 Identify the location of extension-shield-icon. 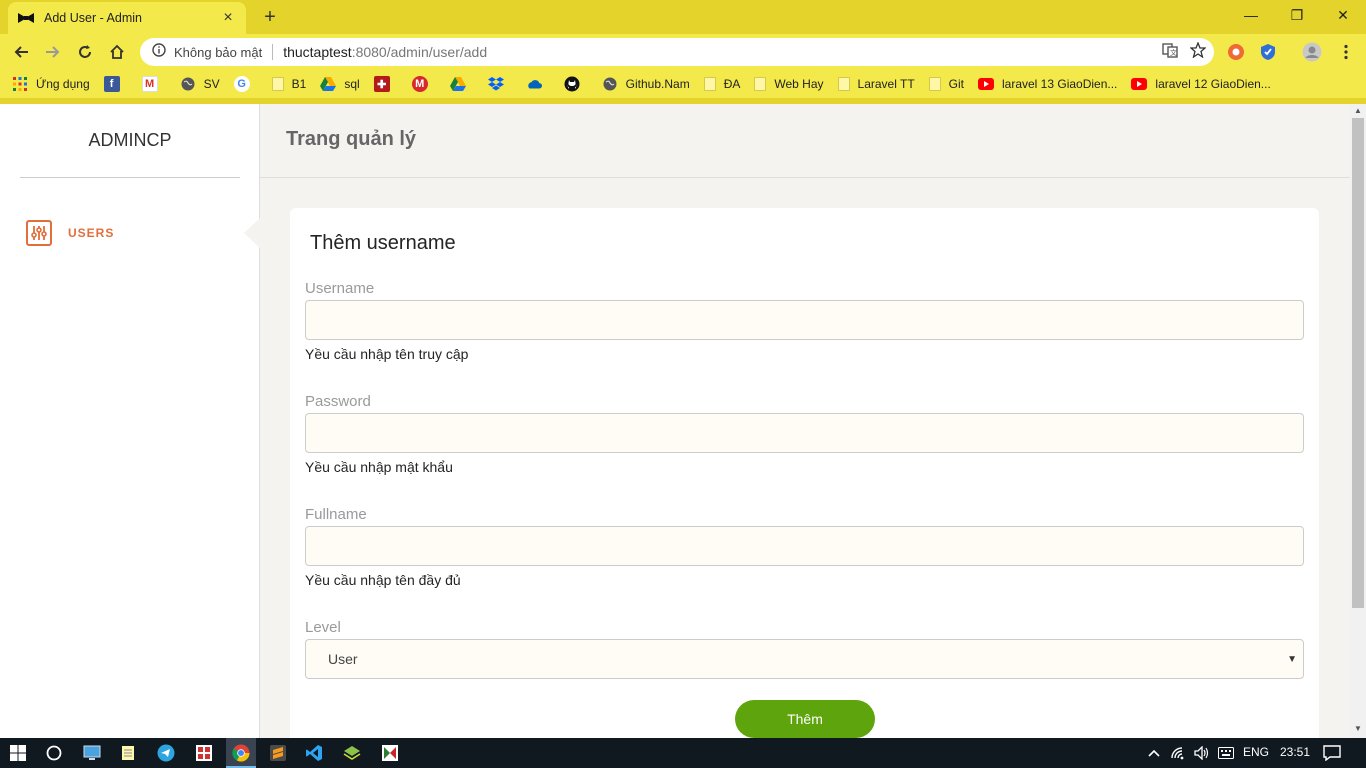
(1268, 52).